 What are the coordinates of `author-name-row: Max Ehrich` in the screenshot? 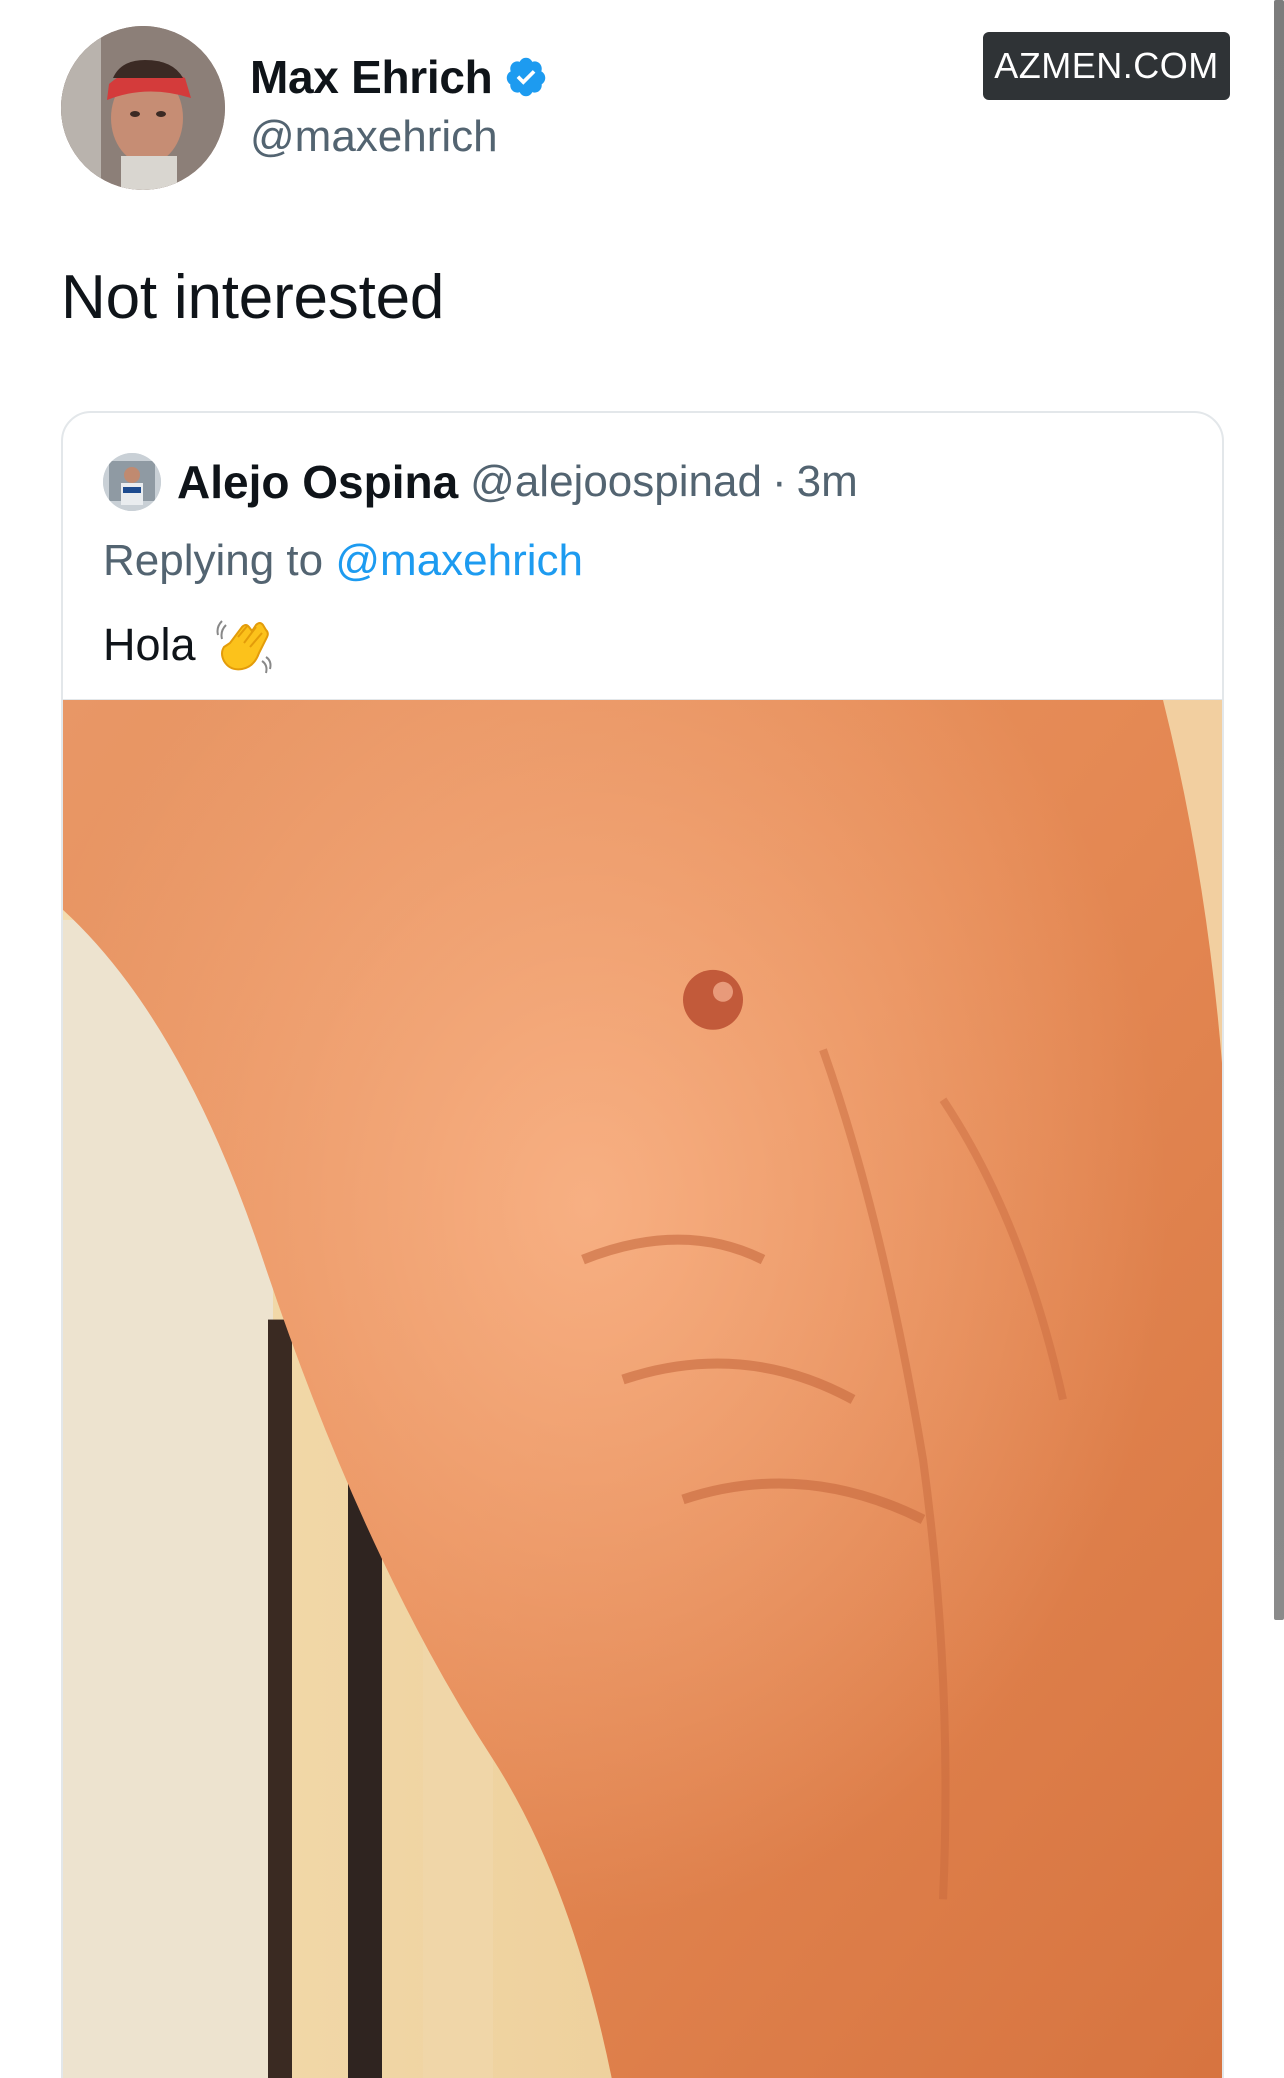 It's located at (399, 77).